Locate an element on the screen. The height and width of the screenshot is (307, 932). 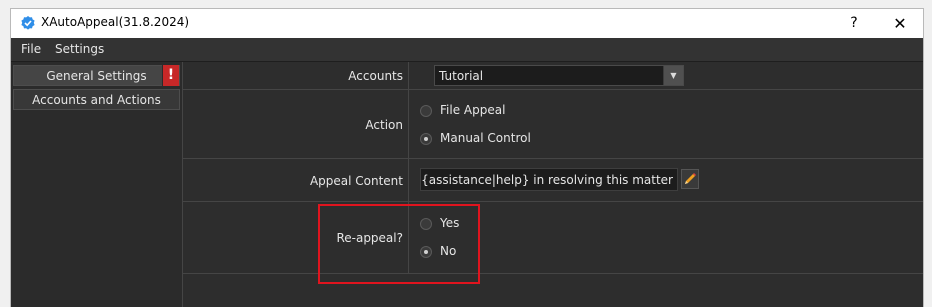
accounts-select: Tutorial ▼ is located at coordinates (559, 75).